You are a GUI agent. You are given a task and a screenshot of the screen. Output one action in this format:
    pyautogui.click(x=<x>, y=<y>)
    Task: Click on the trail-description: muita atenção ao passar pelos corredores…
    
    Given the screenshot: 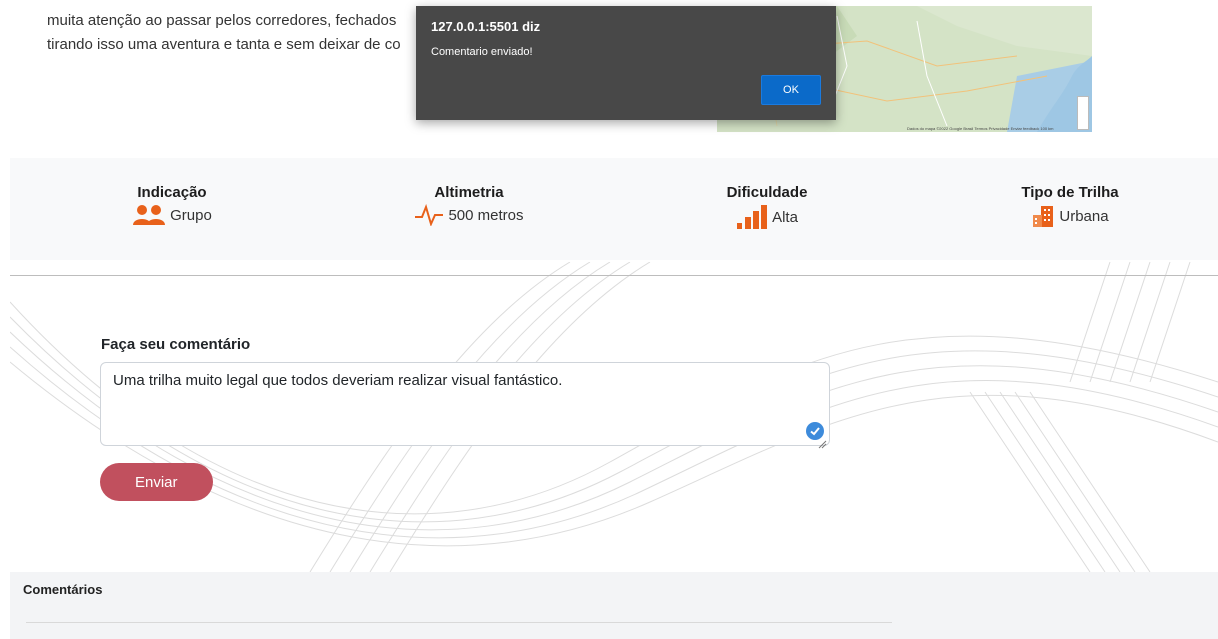 What is the action you would take?
    pyautogui.click(x=247, y=33)
    